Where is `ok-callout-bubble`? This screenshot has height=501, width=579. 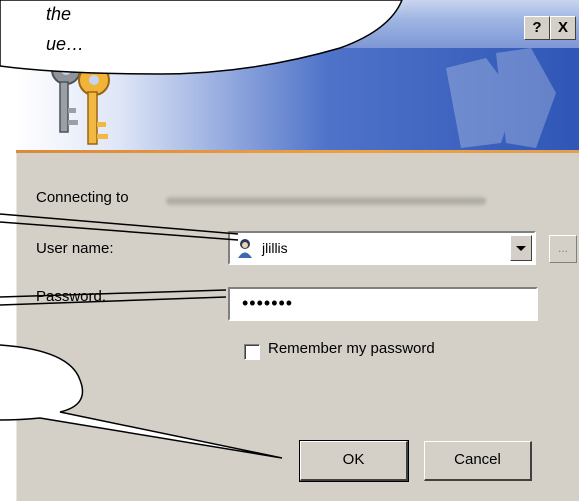
ok-callout-bubble is located at coordinates (141, 401).